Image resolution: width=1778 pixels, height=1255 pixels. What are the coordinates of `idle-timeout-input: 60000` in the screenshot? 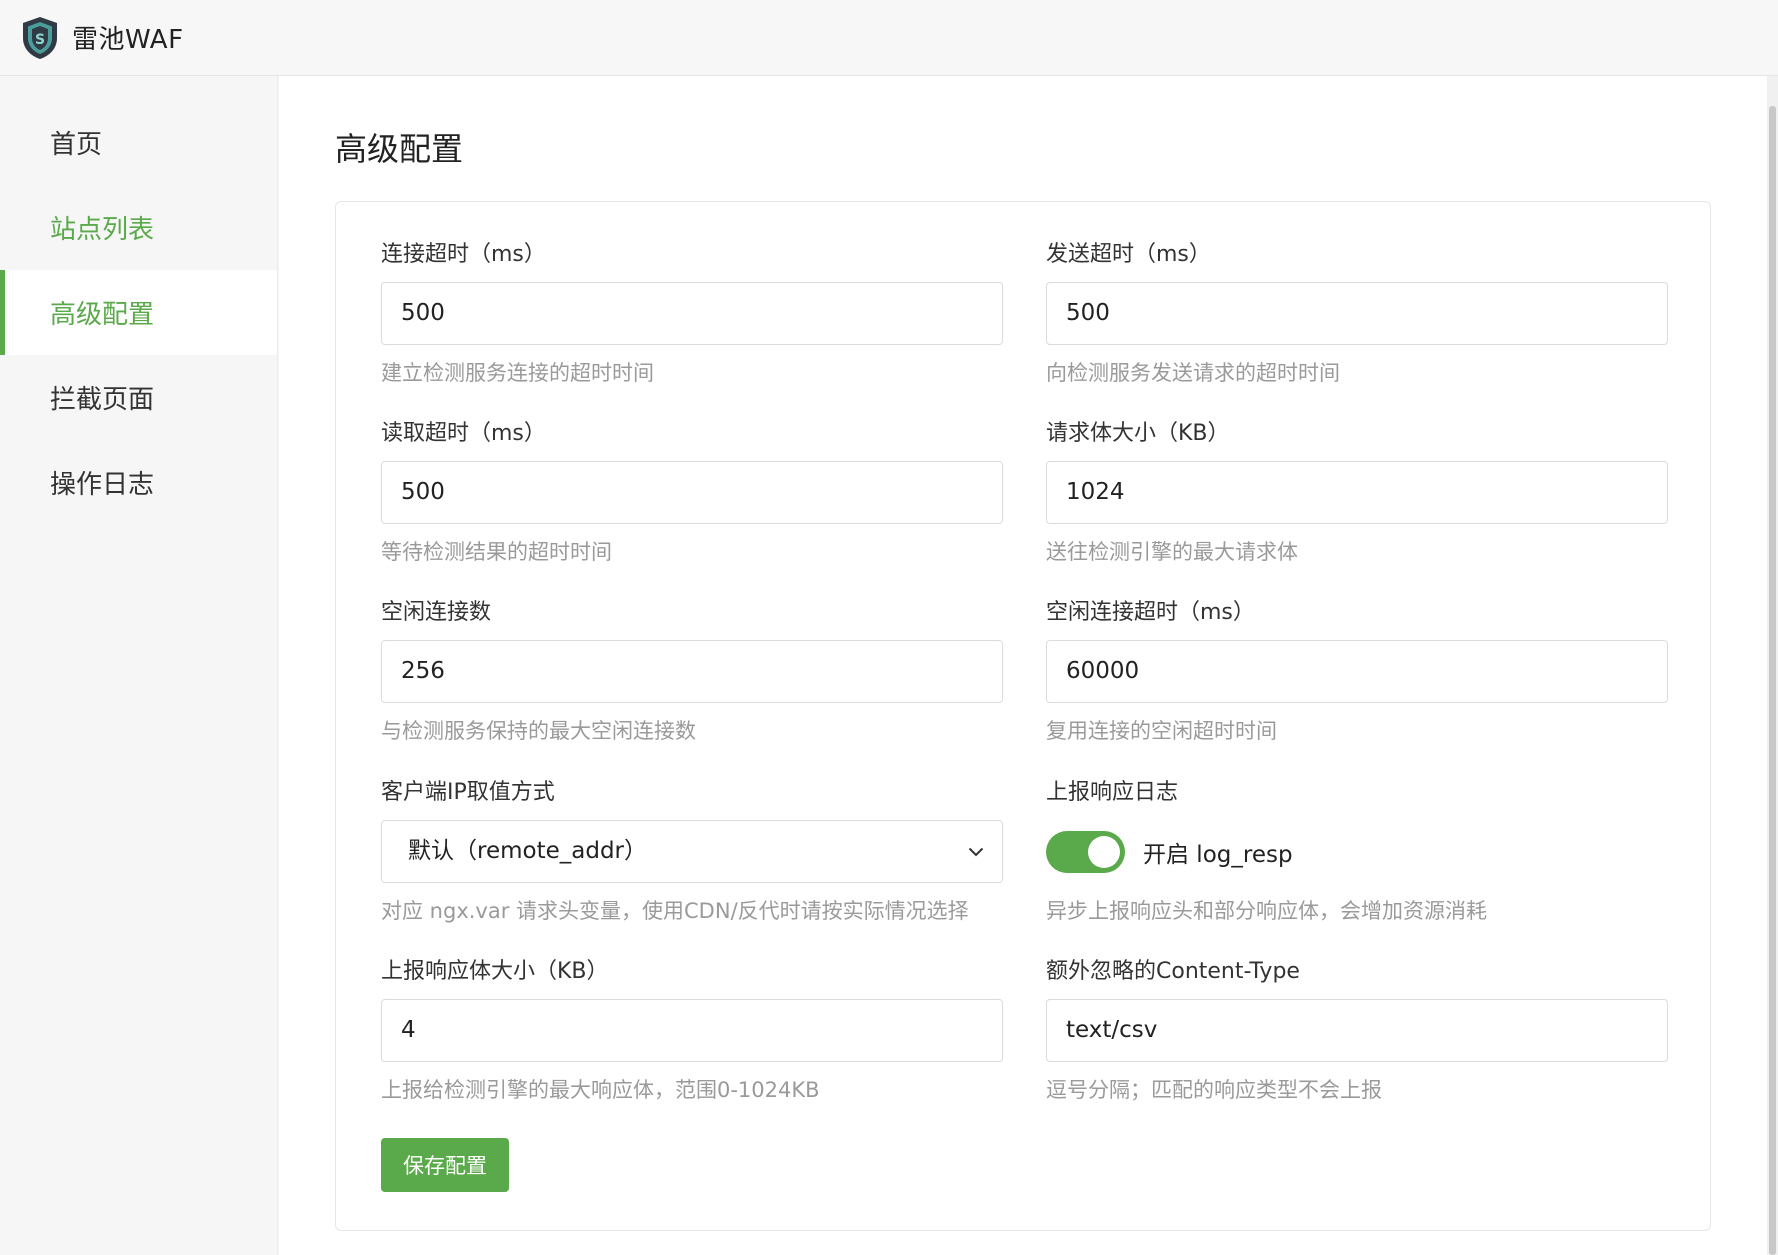 It's located at (1357, 671).